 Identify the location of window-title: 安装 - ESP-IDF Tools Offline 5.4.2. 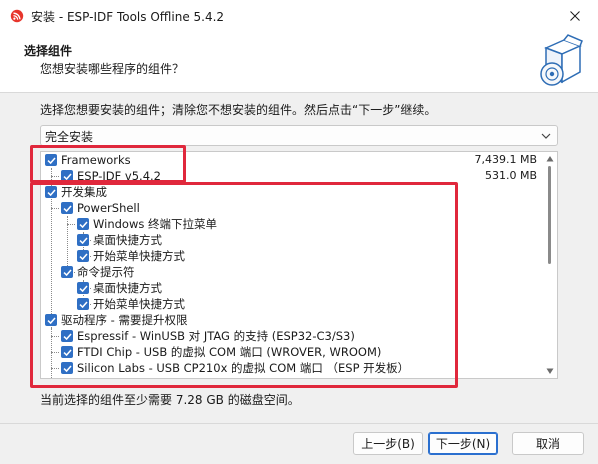
(128, 17).